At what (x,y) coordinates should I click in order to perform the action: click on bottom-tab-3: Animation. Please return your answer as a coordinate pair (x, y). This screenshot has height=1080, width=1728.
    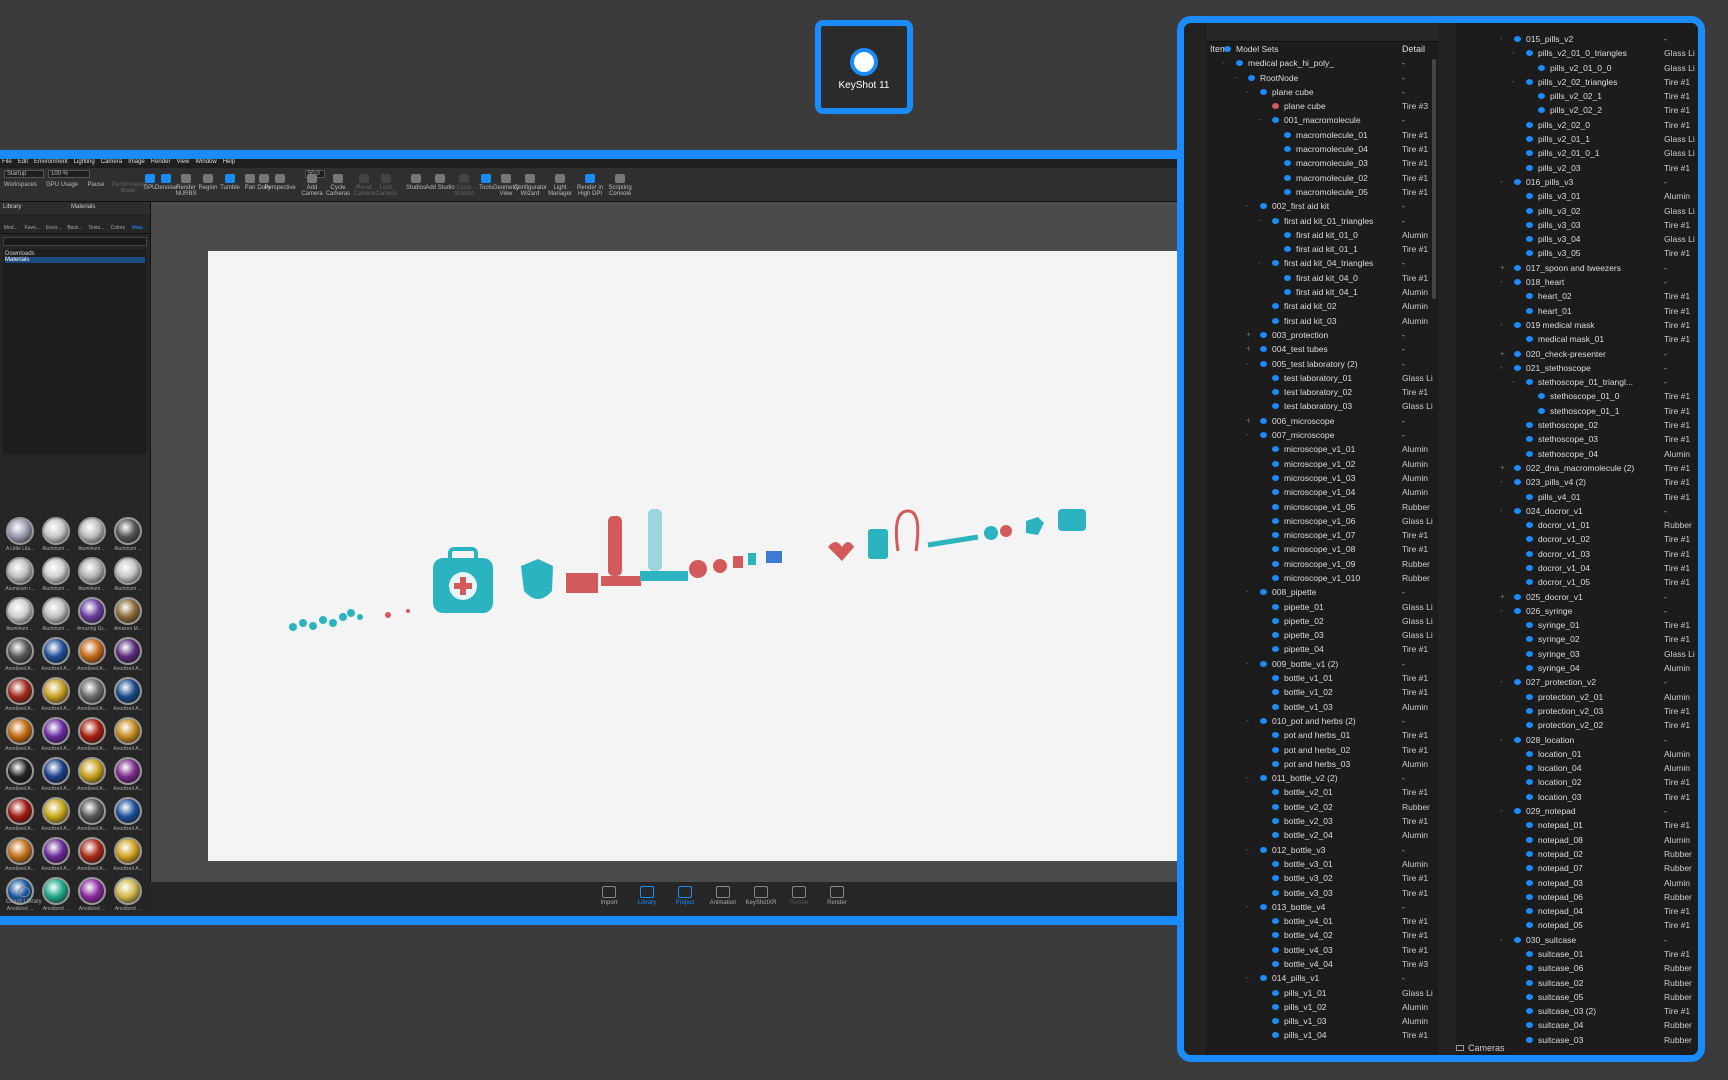
    Looking at the image, I should click on (723, 896).